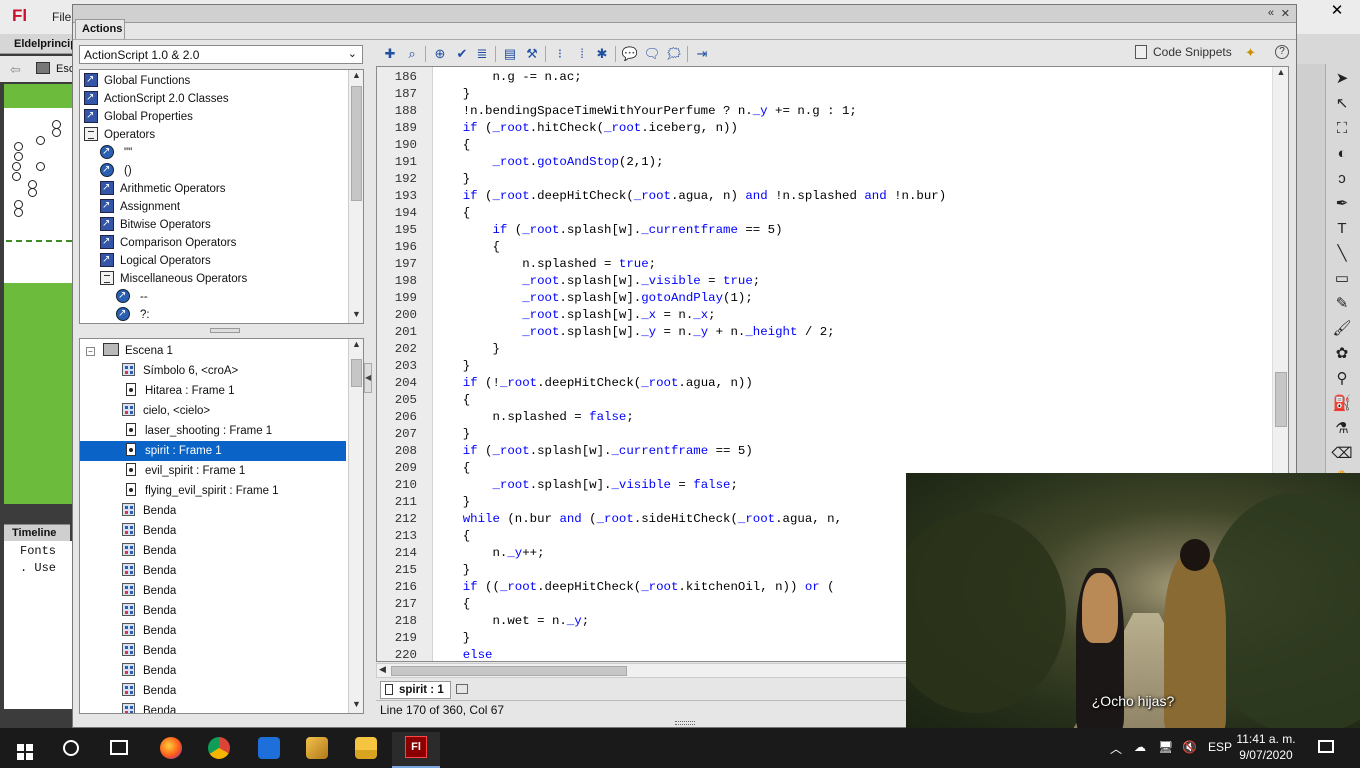  What do you see at coordinates (1342, 329) in the screenshot?
I see `brush-icon: 🖌` at bounding box center [1342, 329].